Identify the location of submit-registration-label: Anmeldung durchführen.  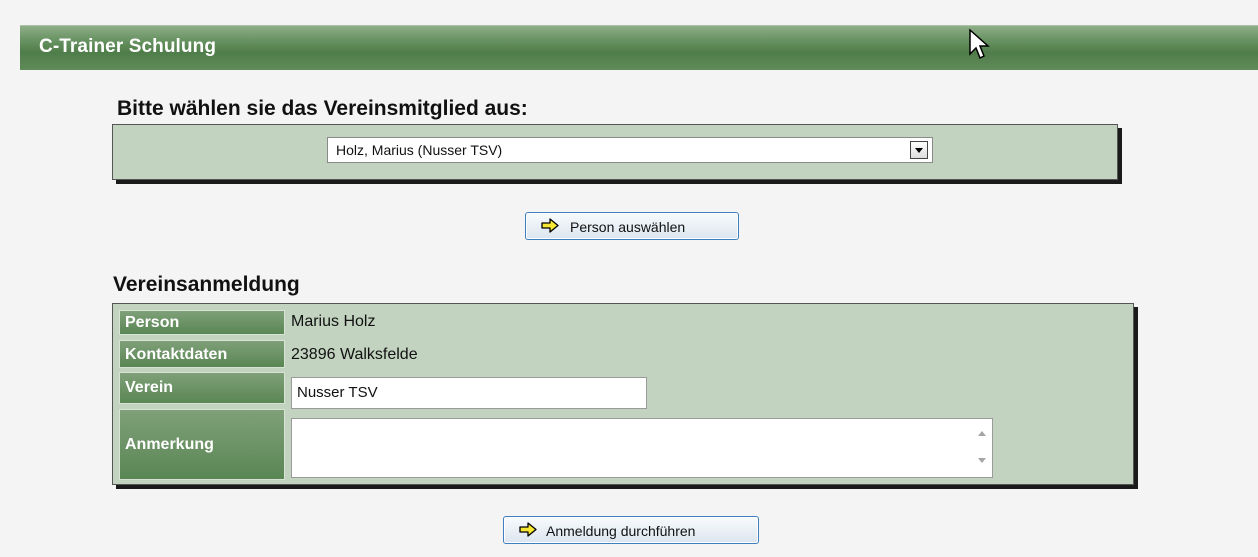
(621, 531).